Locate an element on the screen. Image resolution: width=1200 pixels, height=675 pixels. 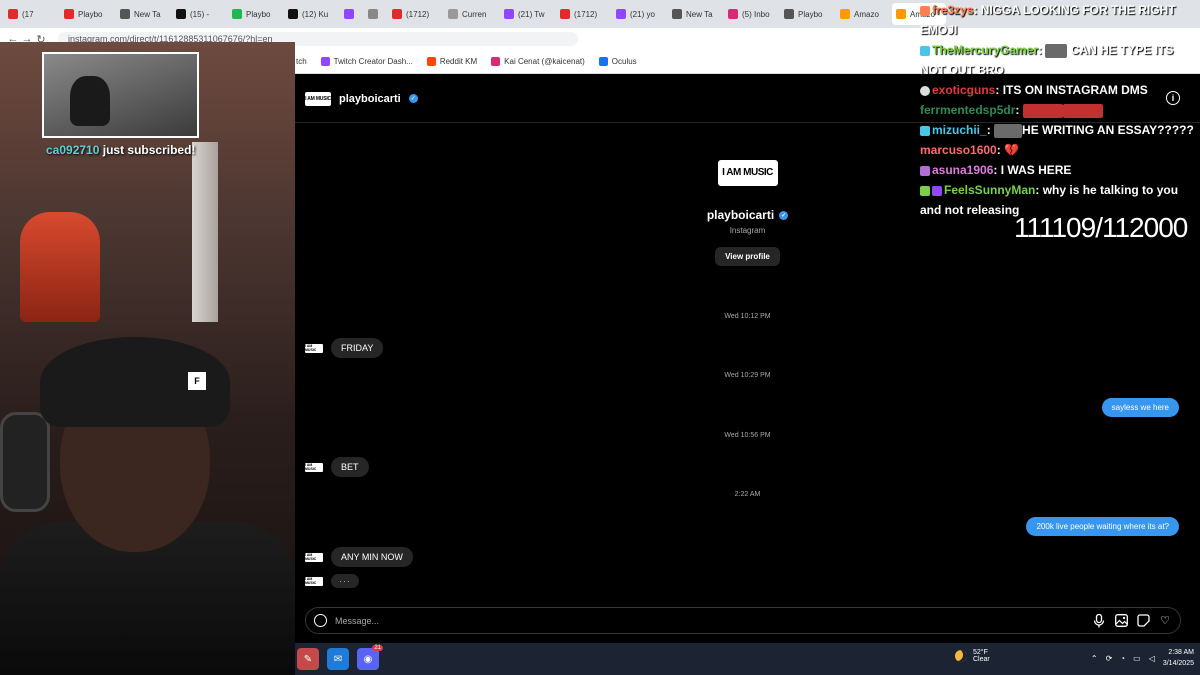
bookmark-item: Oculus is located at coordinates (617, 61).